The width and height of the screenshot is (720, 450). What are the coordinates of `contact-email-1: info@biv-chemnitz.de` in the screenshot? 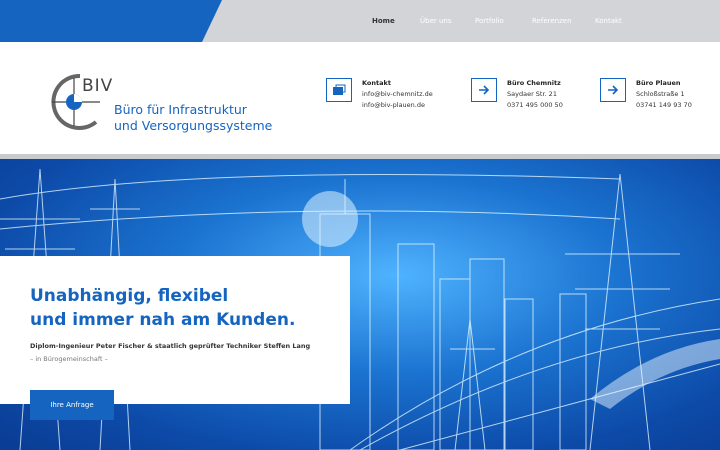 It's located at (397, 94).